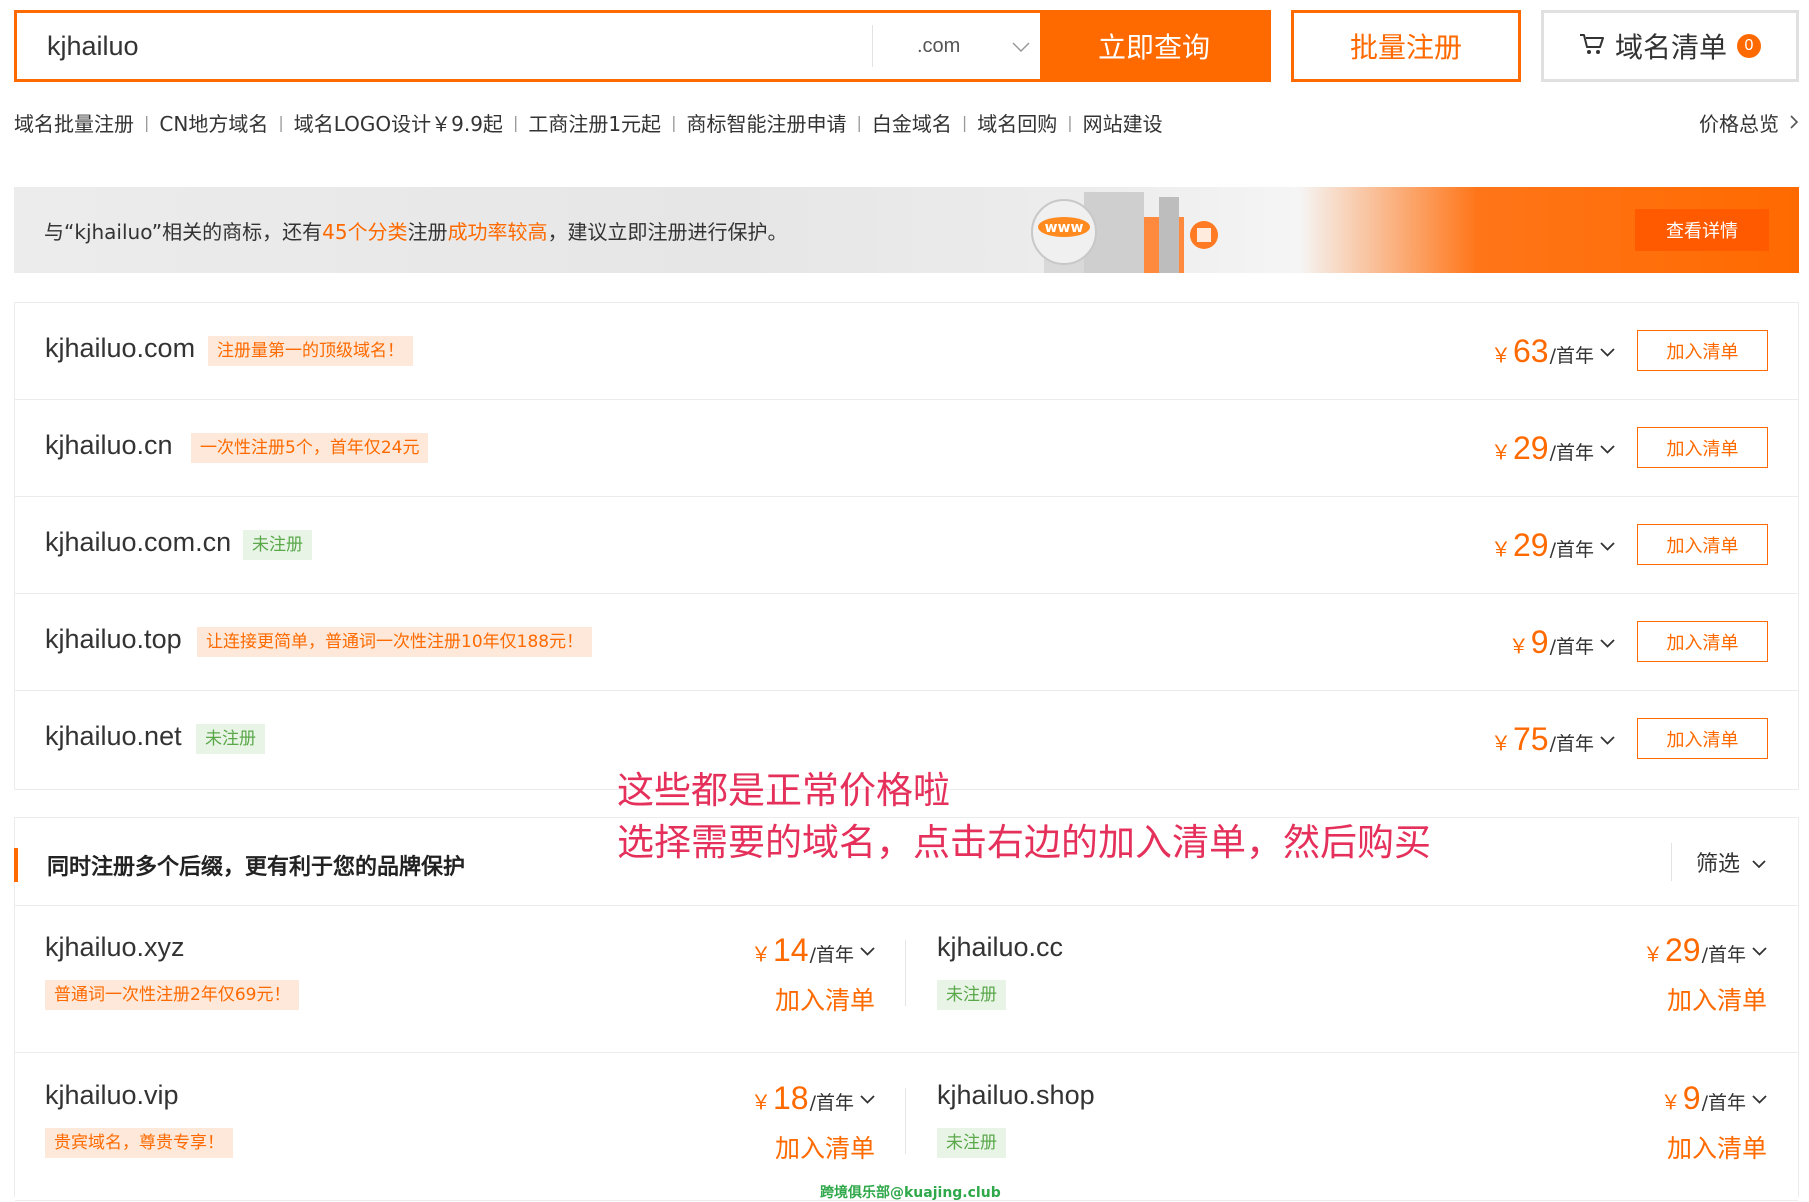  Describe the element at coordinates (74, 122) in the screenshot. I see `quick-link: 域名批量注册` at that location.